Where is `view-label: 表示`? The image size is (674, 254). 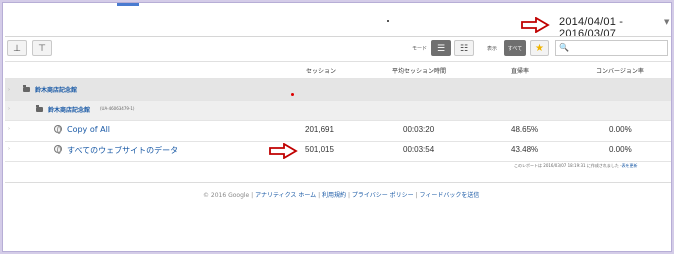
view-label: 表示 is located at coordinates (492, 49).